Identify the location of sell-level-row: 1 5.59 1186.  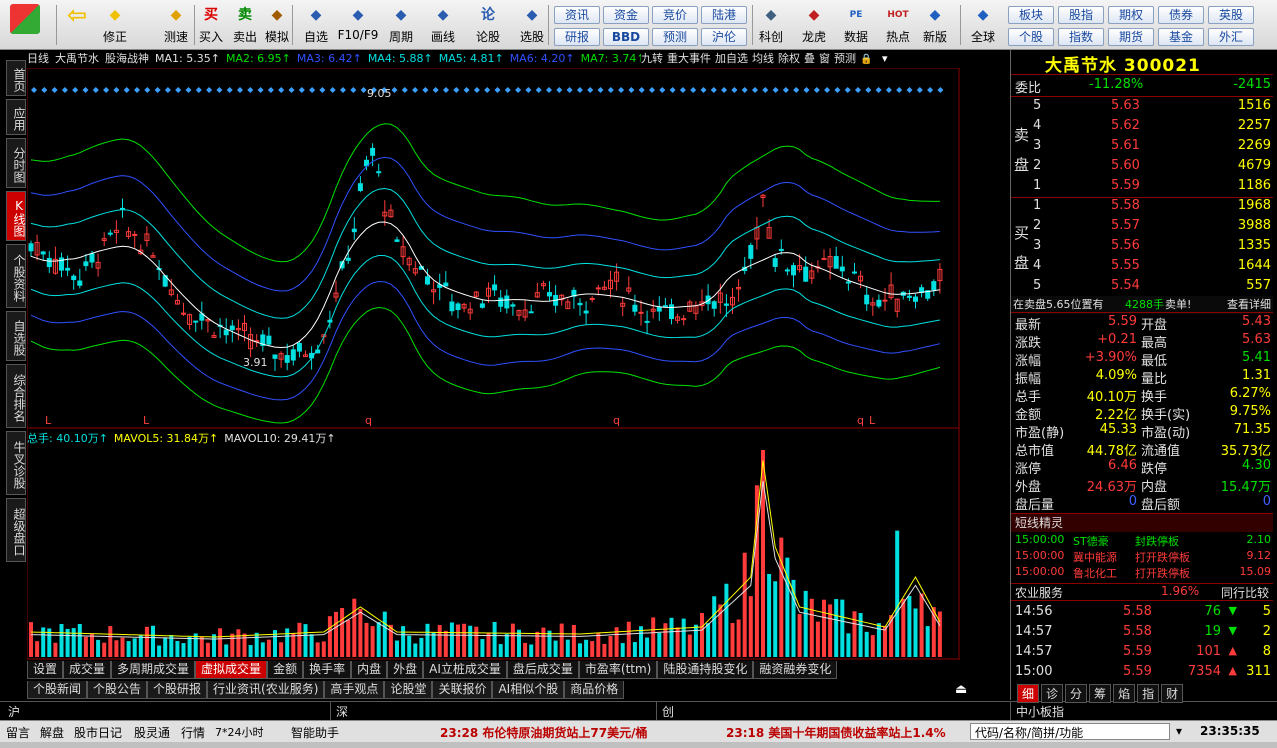
(1142, 187).